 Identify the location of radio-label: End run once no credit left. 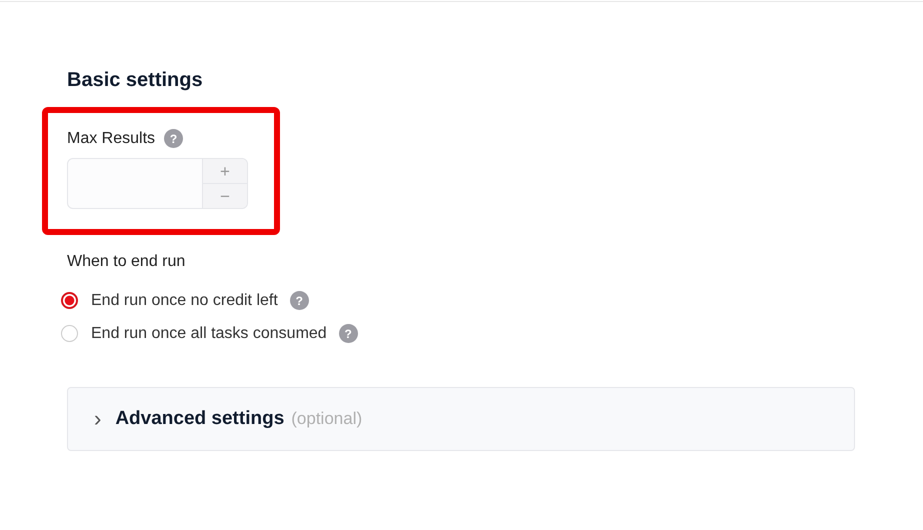
(184, 301).